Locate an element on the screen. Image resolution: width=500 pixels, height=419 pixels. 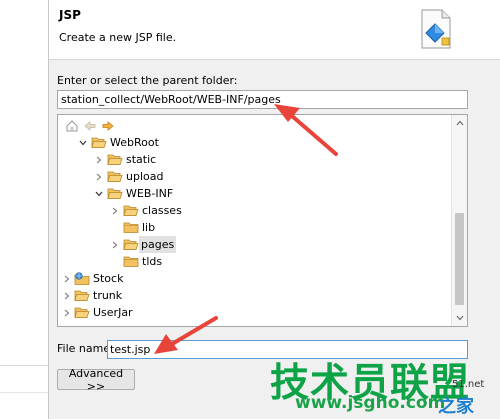
tree-scrollbar is located at coordinates (459, 220).